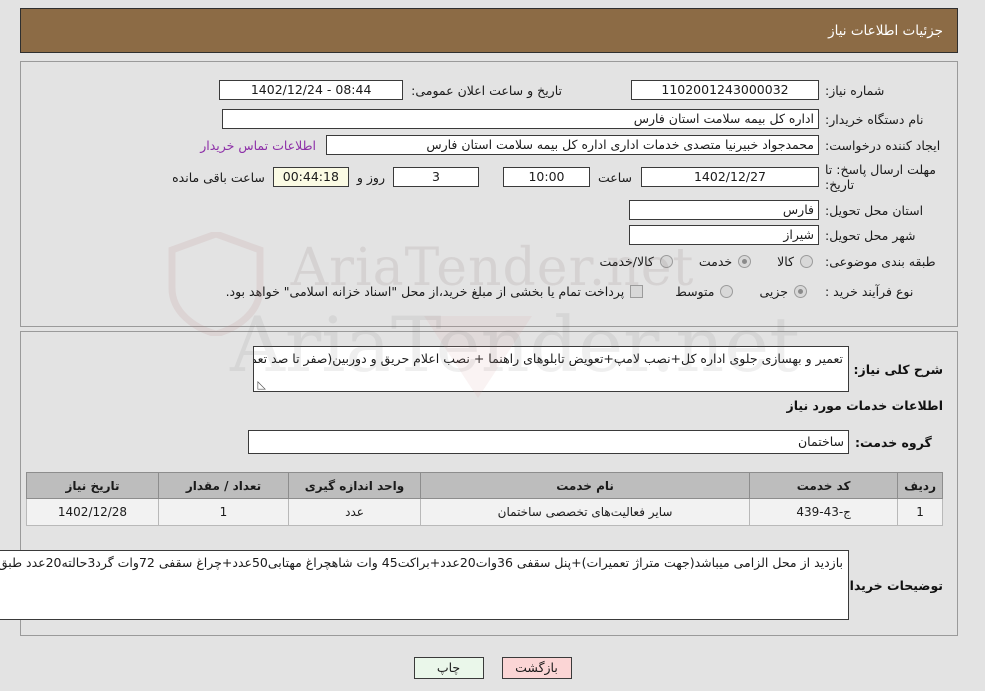 The width and height of the screenshot is (985, 691). Describe the element at coordinates (536, 668) in the screenshot. I see `back-button: بازگشت` at that location.